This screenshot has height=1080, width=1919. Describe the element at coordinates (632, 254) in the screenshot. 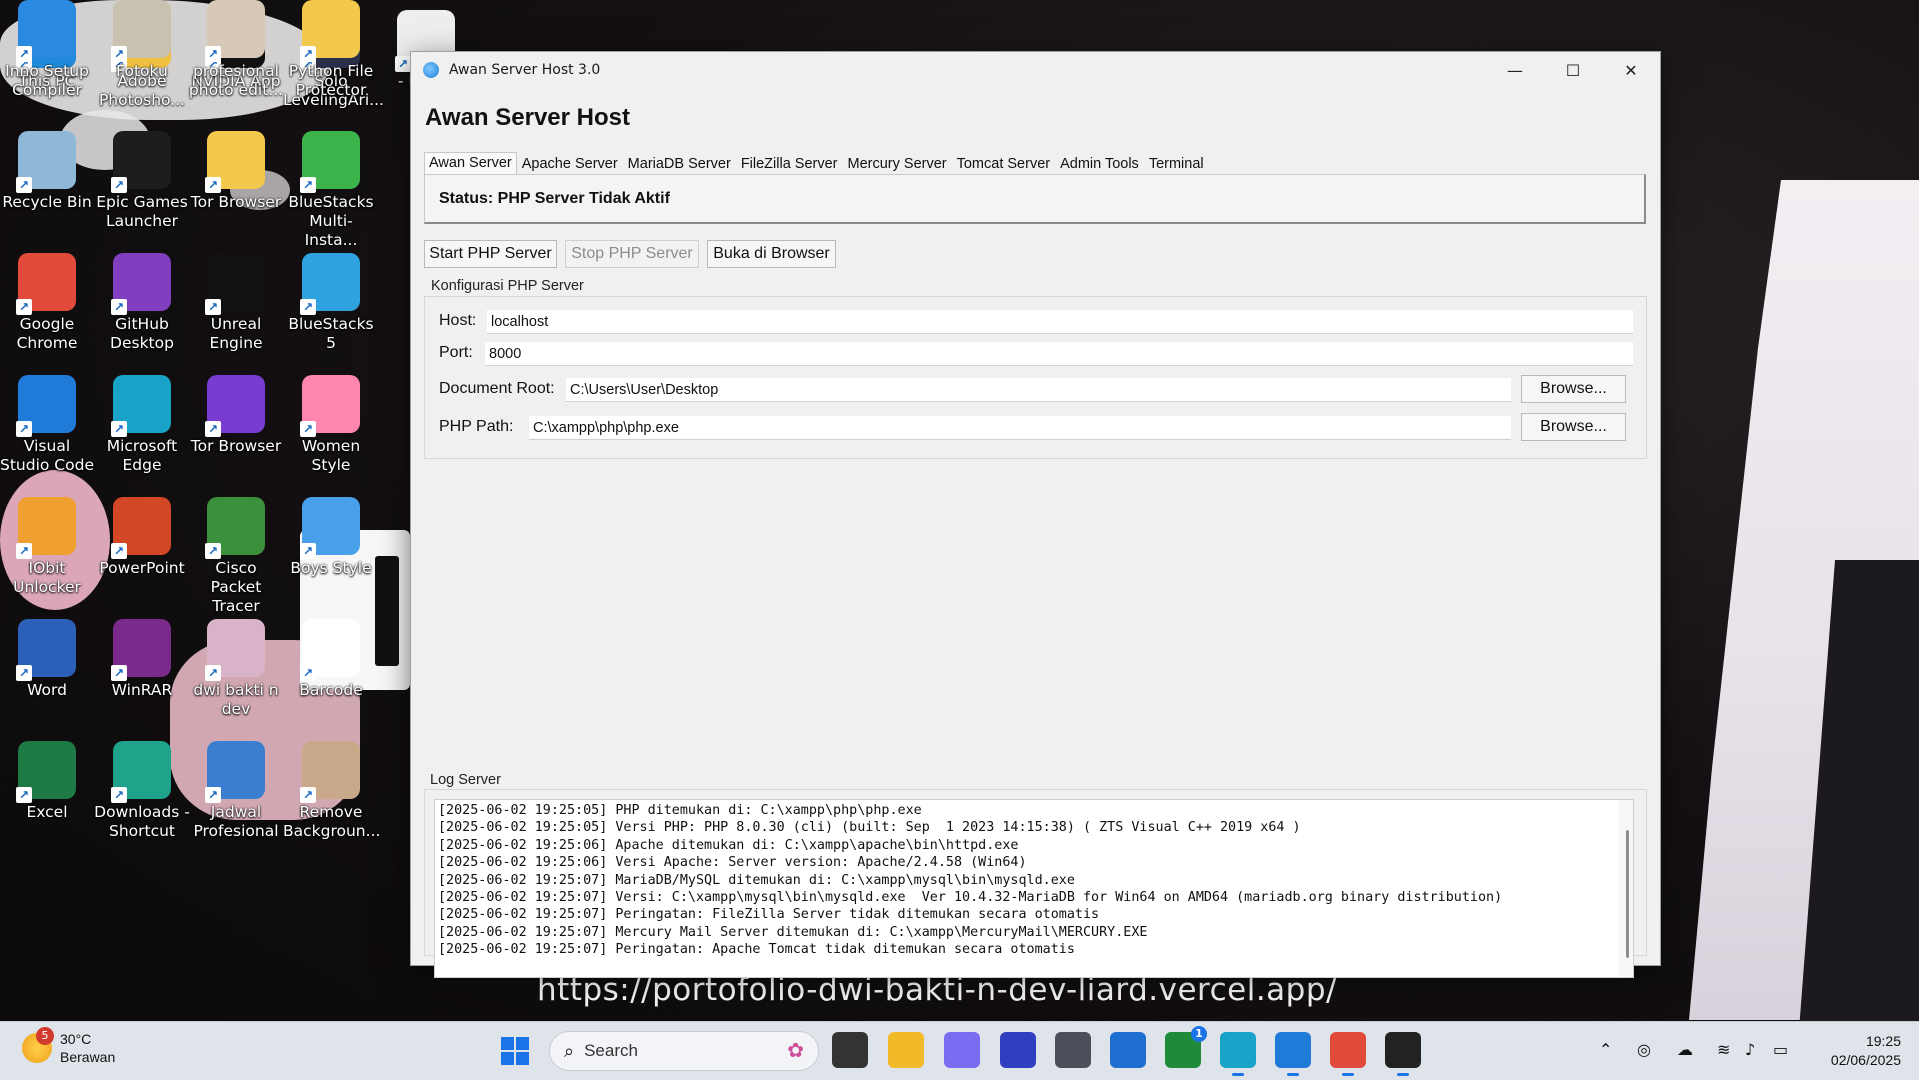

I see `stop-php-server-button: Stop PHP Server` at that location.